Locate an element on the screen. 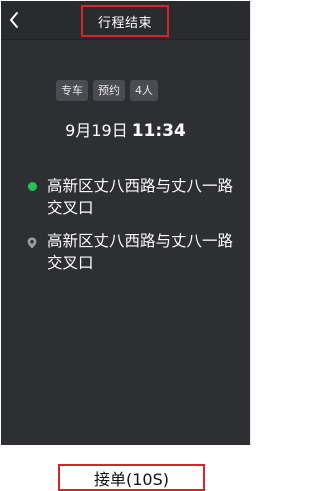 The height and width of the screenshot is (491, 320). location-pin-icon is located at coordinates (32, 243).